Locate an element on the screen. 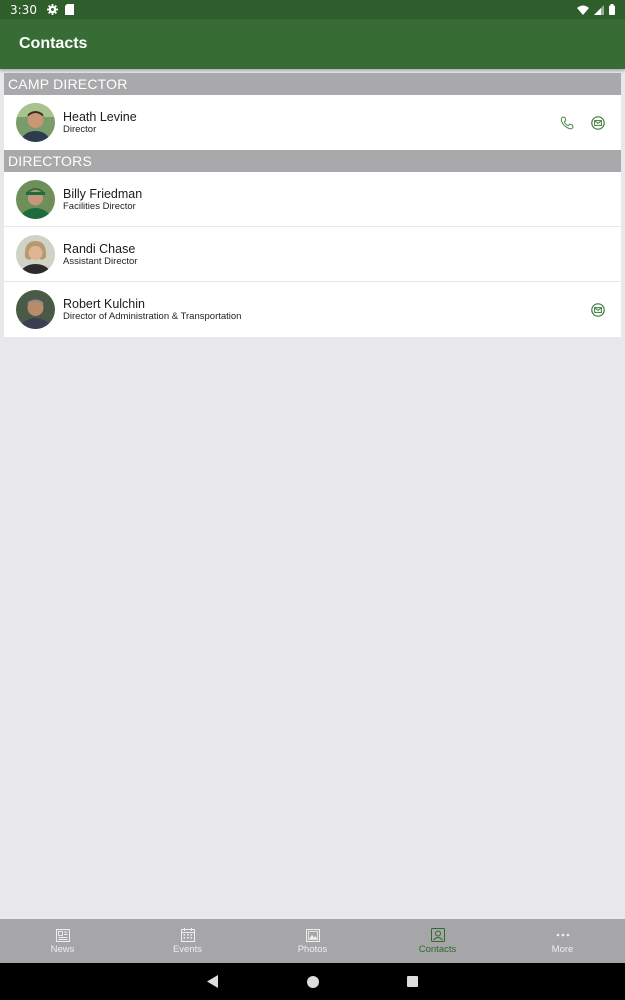 The height and width of the screenshot is (1000, 625). contact-name: Robert Kulchin is located at coordinates (104, 304).